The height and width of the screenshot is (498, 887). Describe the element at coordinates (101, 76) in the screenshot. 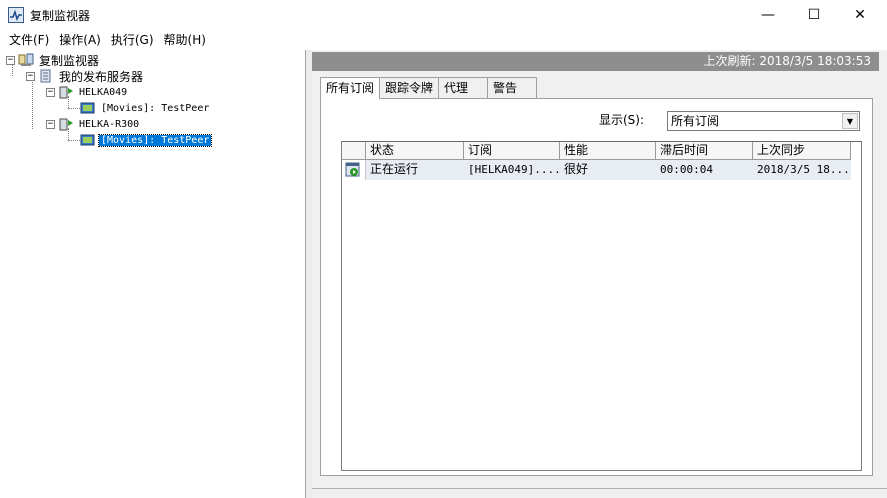

I see `tree-label-publishers: 我的发布服务器` at that location.